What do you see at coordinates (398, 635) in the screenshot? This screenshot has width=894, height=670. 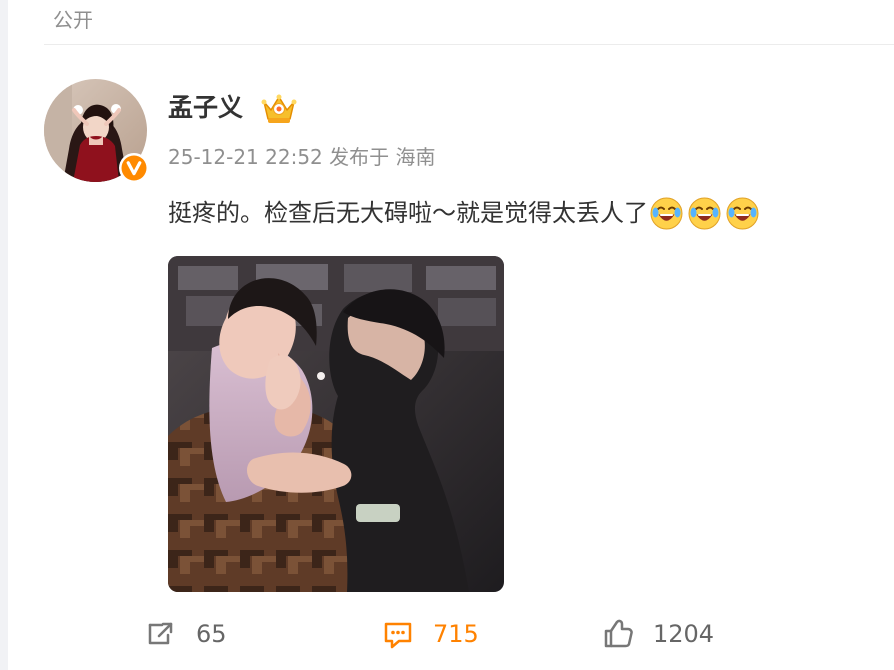 I see `comment-icon` at bounding box center [398, 635].